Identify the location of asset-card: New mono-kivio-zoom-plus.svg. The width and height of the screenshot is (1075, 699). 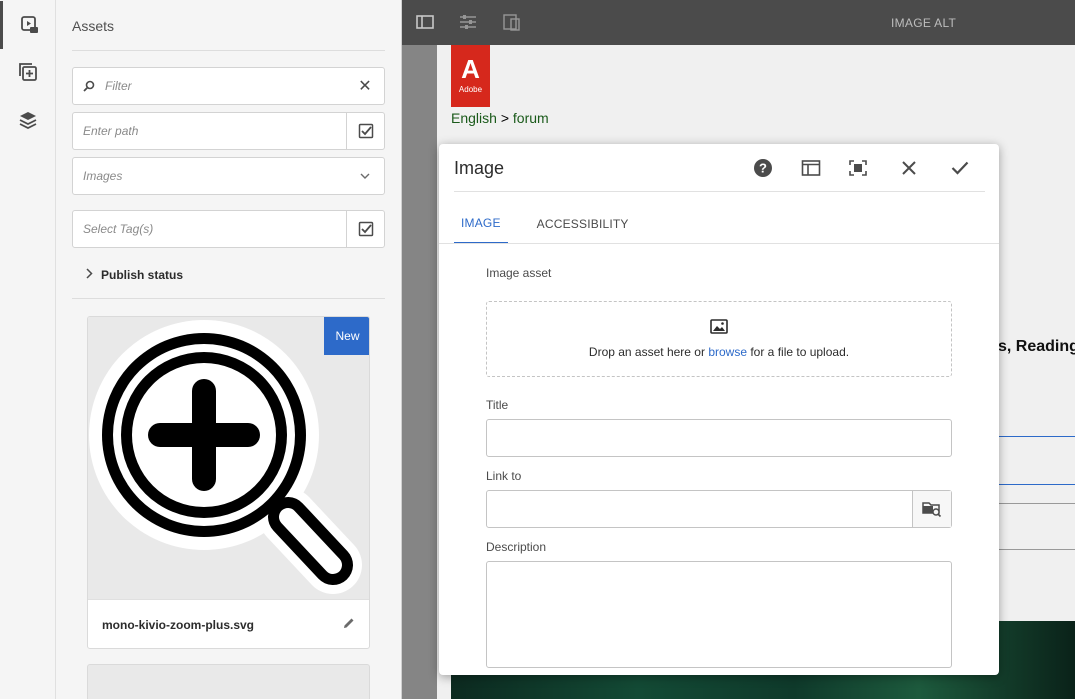
(228, 482).